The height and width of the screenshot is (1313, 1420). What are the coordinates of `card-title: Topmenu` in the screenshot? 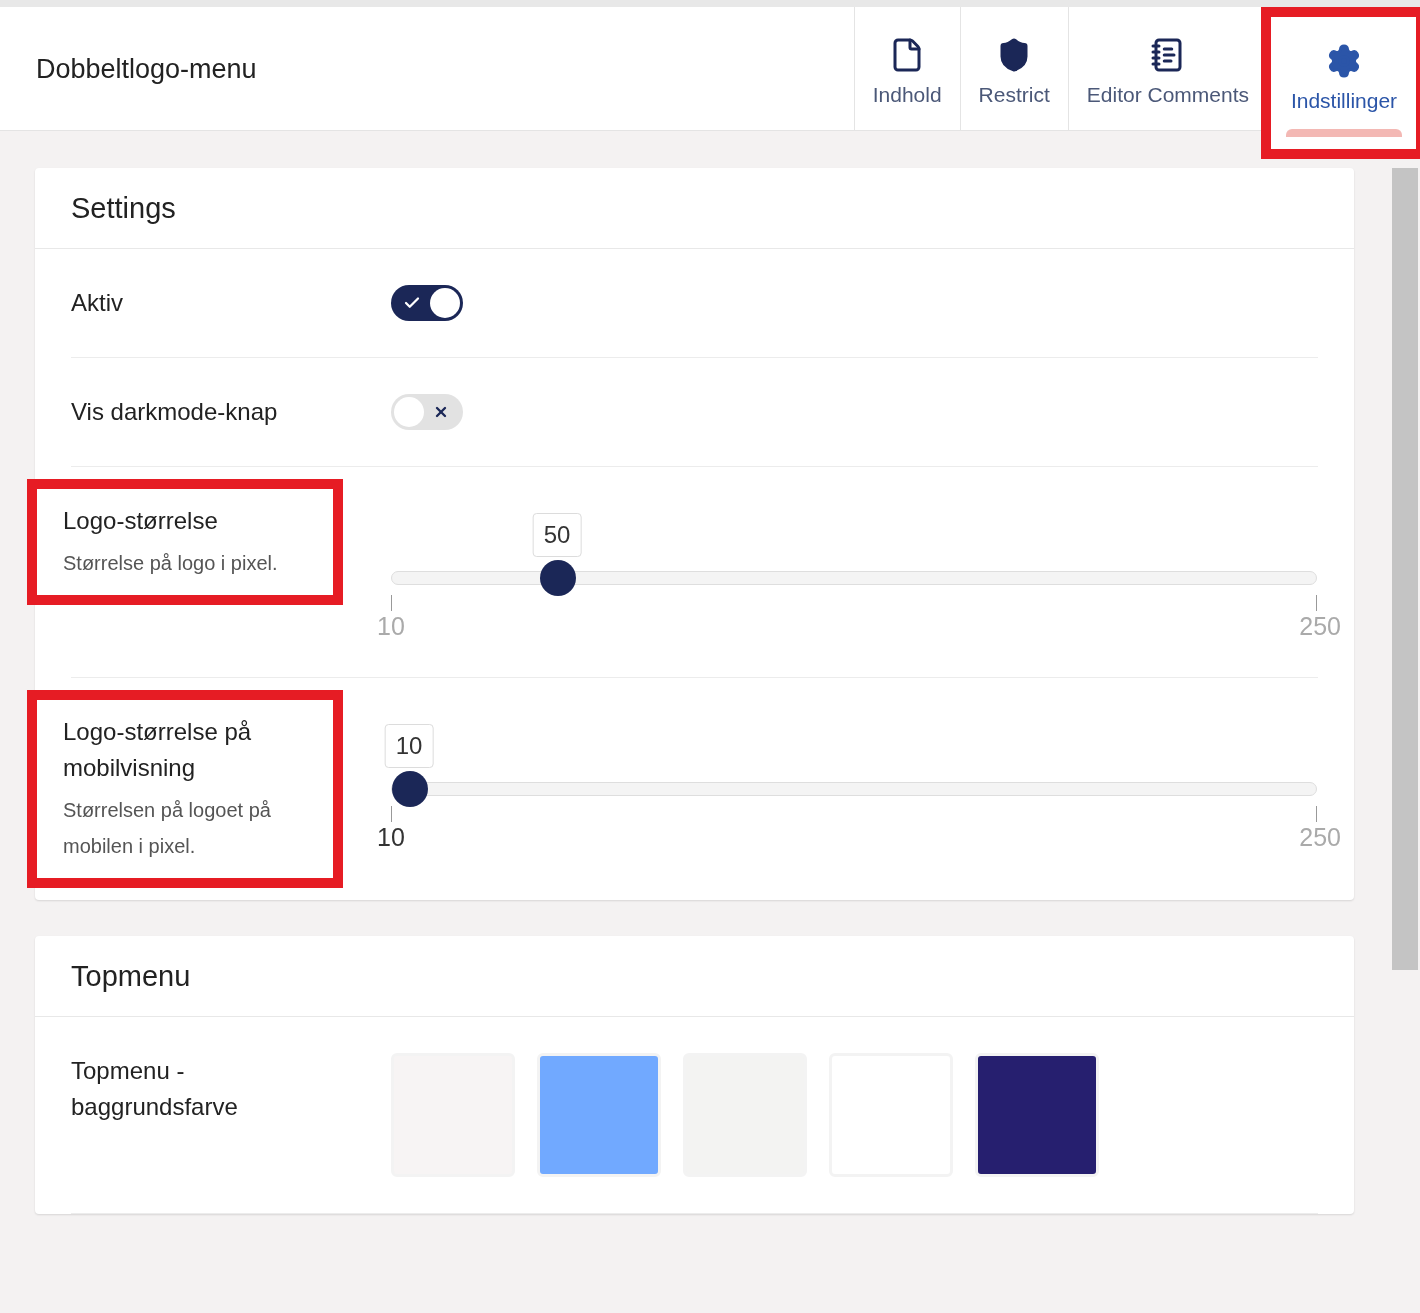 It's located at (694, 976).